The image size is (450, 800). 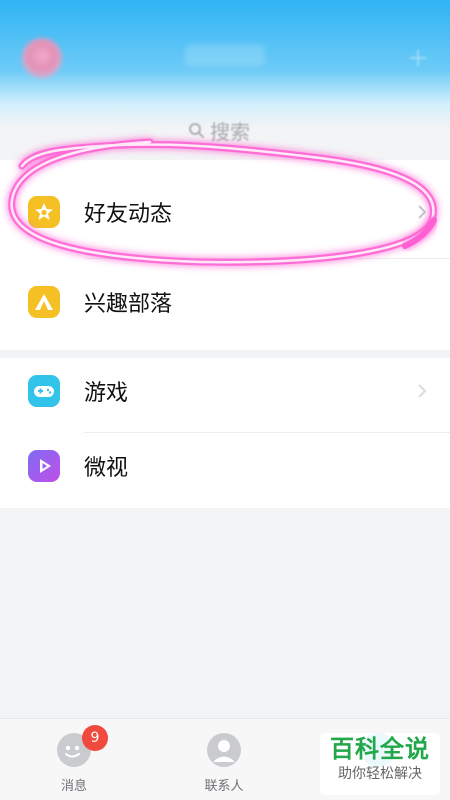 I want to click on menu-item-label: 好友动态, so click(x=128, y=214).